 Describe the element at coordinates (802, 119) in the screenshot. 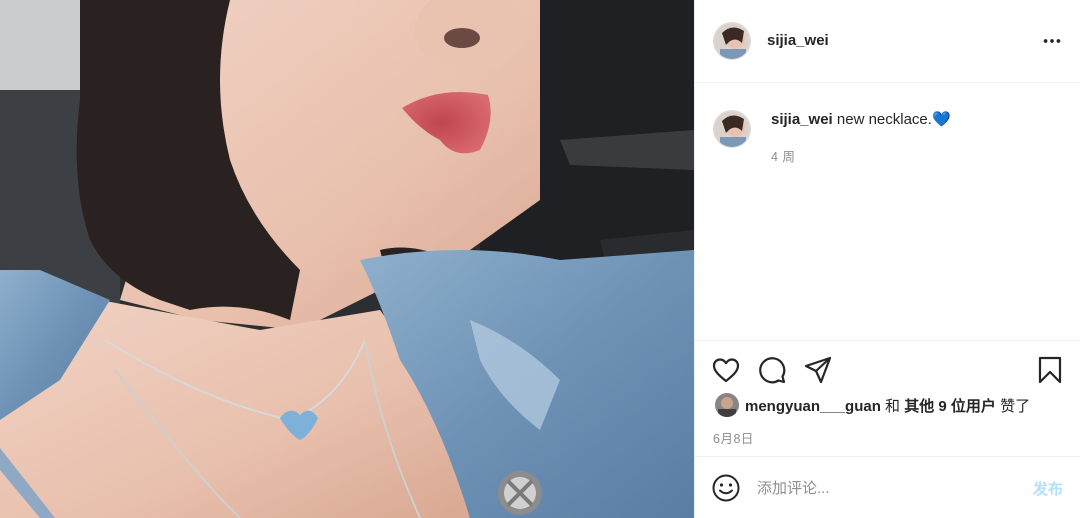

I see `caption-username: sijia_wei` at that location.